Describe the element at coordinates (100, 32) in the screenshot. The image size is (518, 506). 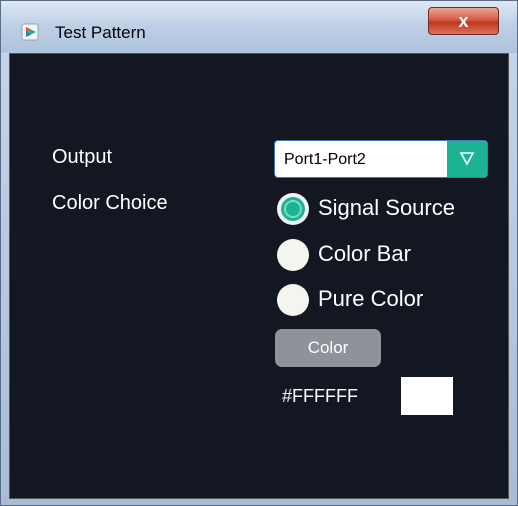
I see `window-title: Test Pattern` at that location.